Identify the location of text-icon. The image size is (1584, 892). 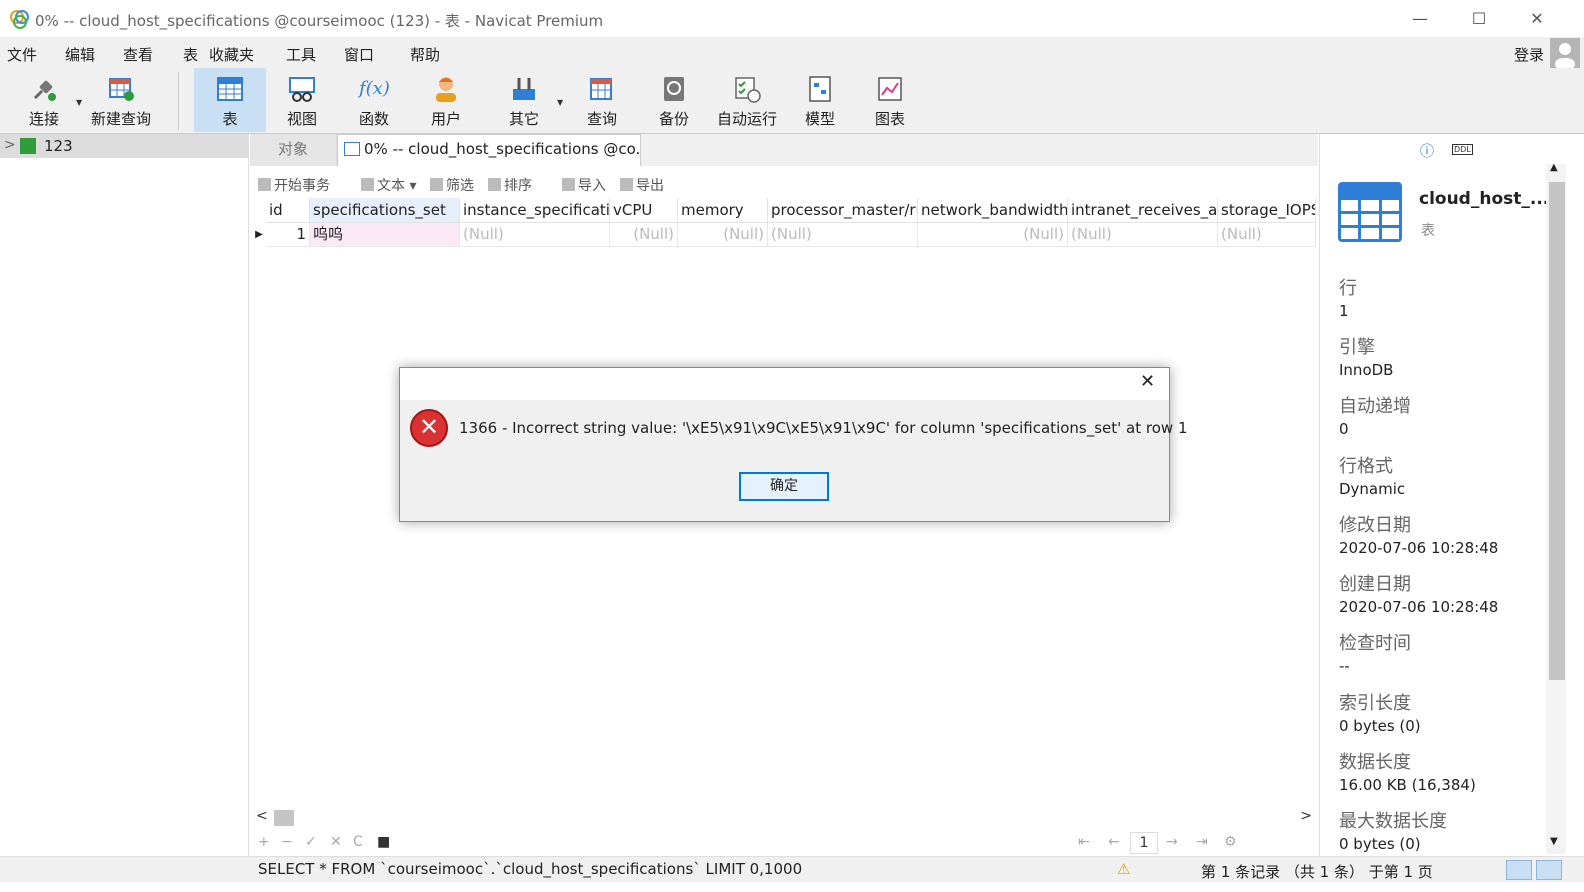
(367, 184).